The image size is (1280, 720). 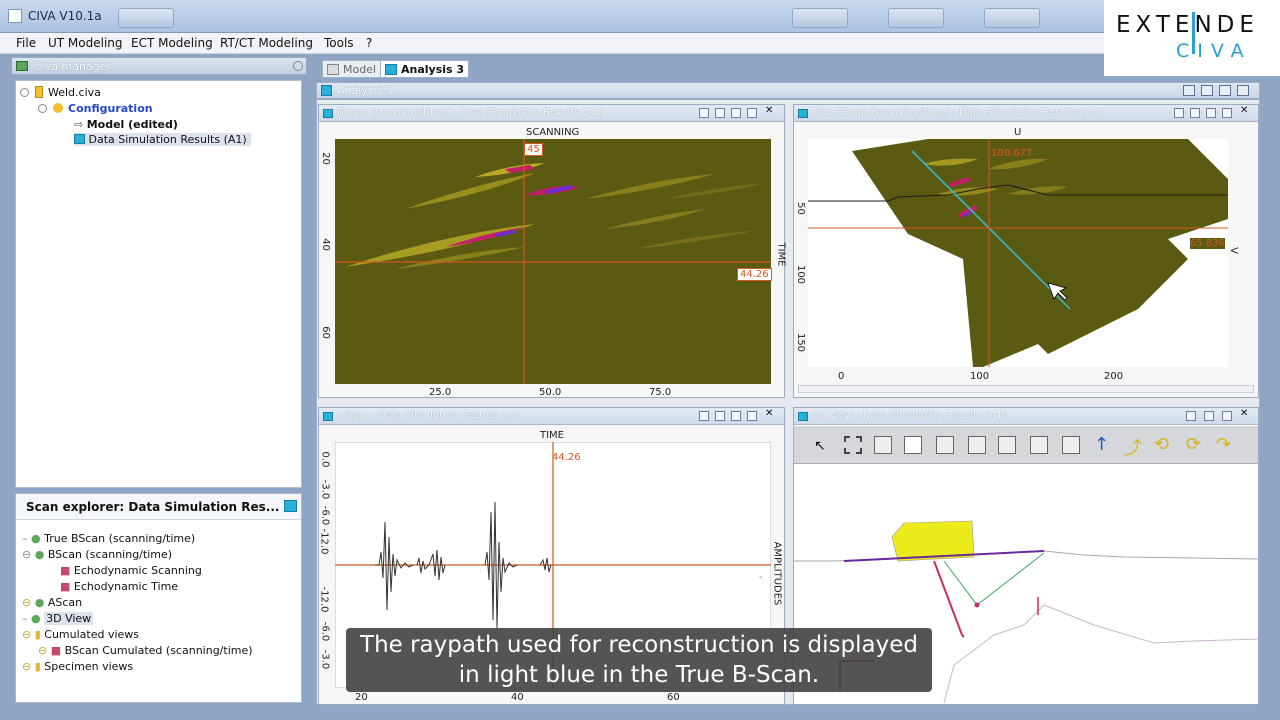 What do you see at coordinates (72, 66) in the screenshot?
I see `civa-manager-title: Civa manager` at bounding box center [72, 66].